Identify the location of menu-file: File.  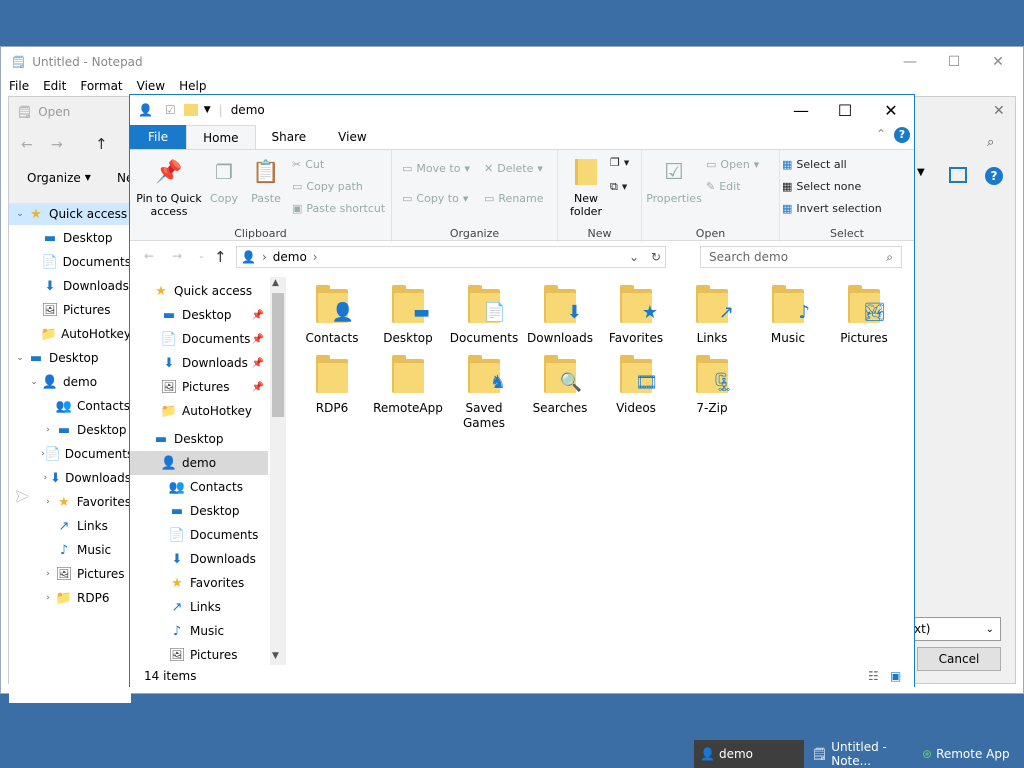
(19, 86).